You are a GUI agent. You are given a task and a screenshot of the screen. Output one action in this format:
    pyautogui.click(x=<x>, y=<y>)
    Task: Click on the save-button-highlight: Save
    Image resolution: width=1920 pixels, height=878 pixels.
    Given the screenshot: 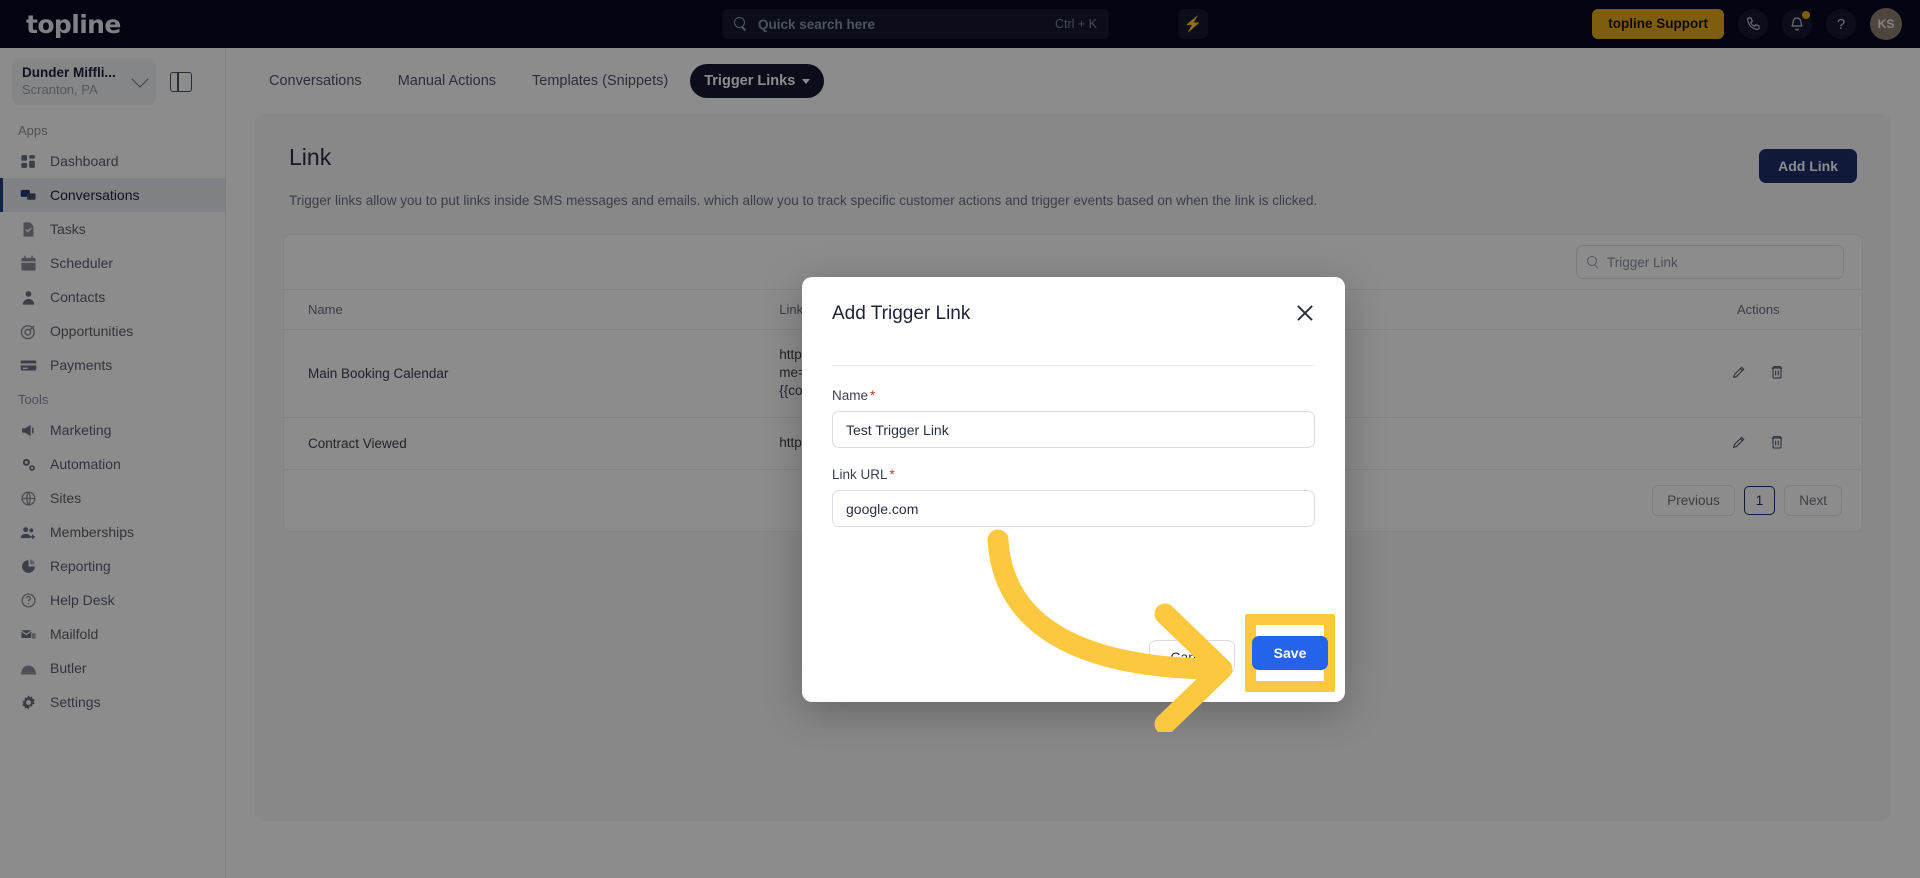 What is the action you would take?
    pyautogui.click(x=1290, y=653)
    